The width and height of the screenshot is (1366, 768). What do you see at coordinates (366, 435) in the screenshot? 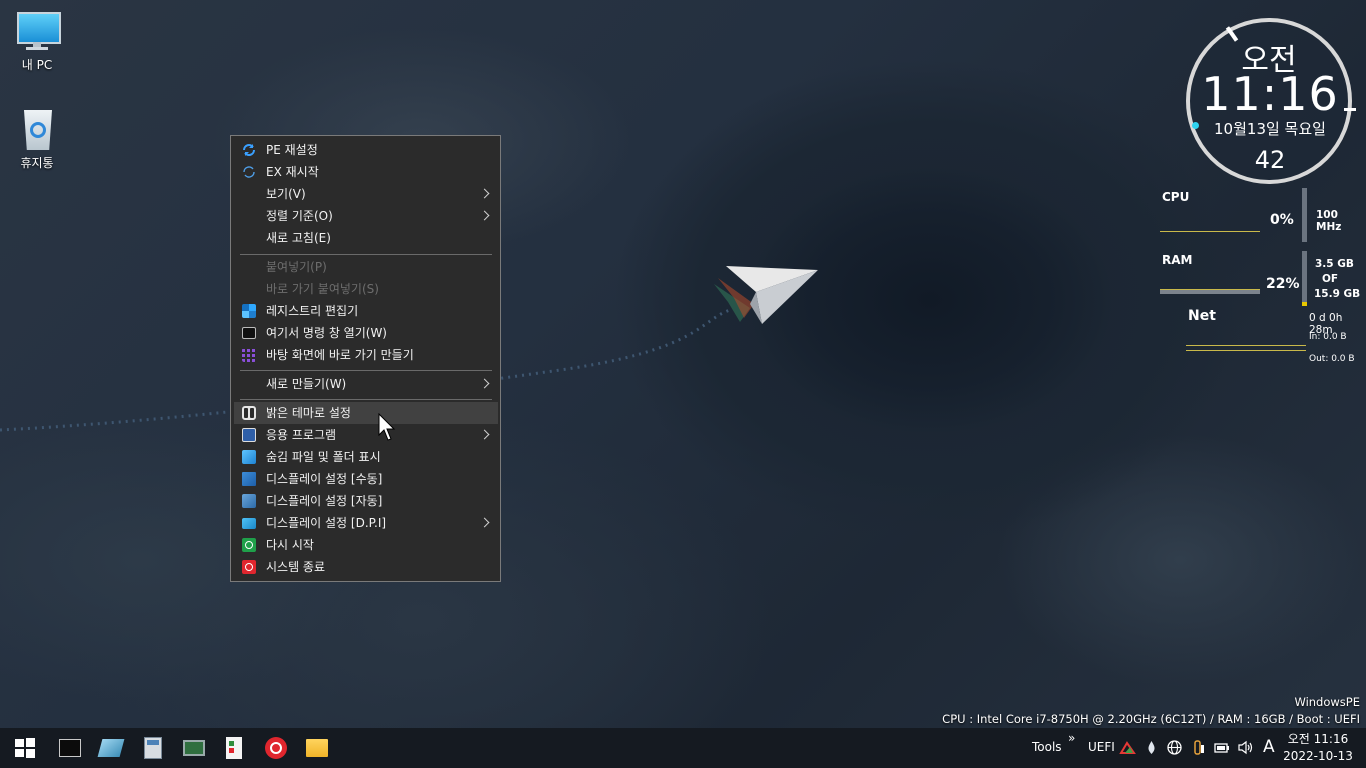
I see `menu-item-applications: 응용 프로그램` at bounding box center [366, 435].